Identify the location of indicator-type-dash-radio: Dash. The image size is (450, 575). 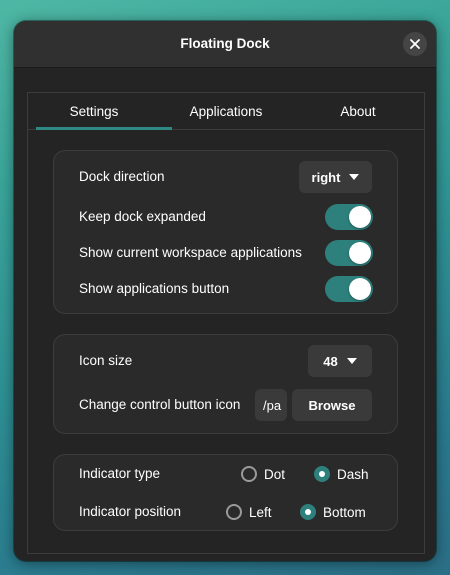
(341, 474).